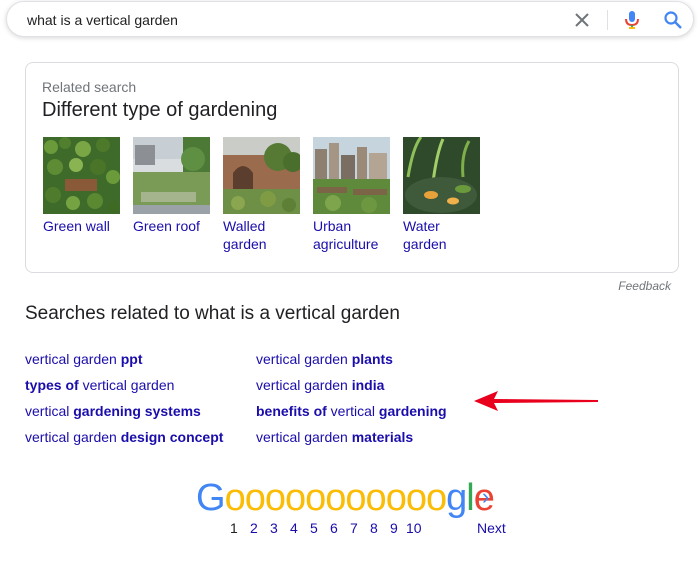  Describe the element at coordinates (81, 175) in the screenshot. I see `green-wall-thumbnail` at that location.